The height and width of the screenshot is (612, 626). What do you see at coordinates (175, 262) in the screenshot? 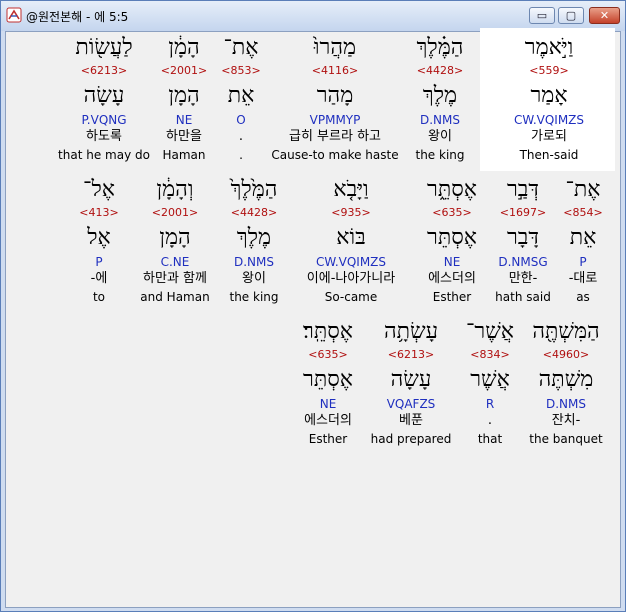
I see `parsing-code: C.NE` at bounding box center [175, 262].